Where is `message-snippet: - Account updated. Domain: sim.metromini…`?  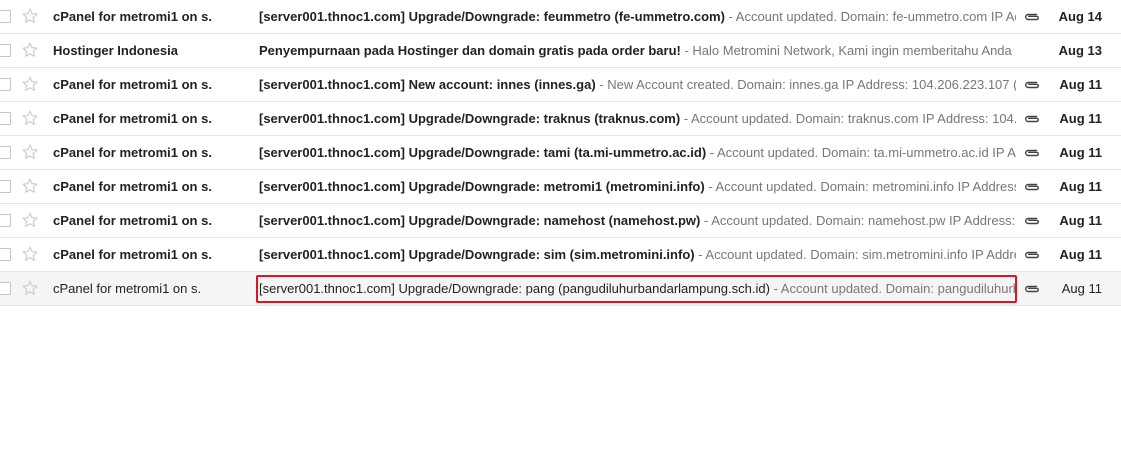
message-snippet: - Account updated. Domain: sim.metromini… is located at coordinates (857, 254).